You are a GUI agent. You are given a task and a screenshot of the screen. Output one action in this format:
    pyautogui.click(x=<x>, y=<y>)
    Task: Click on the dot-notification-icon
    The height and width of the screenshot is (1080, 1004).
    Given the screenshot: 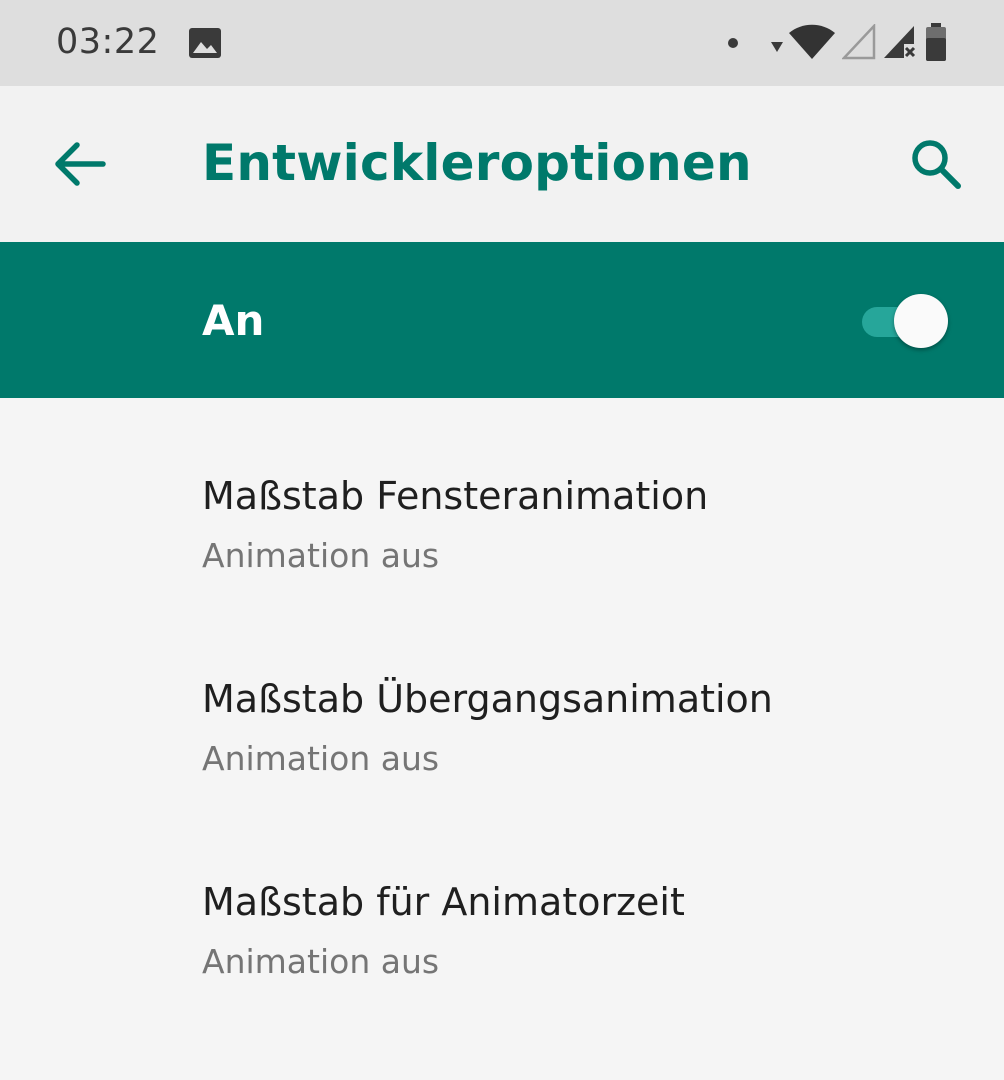 What is the action you would take?
    pyautogui.click(x=733, y=43)
    